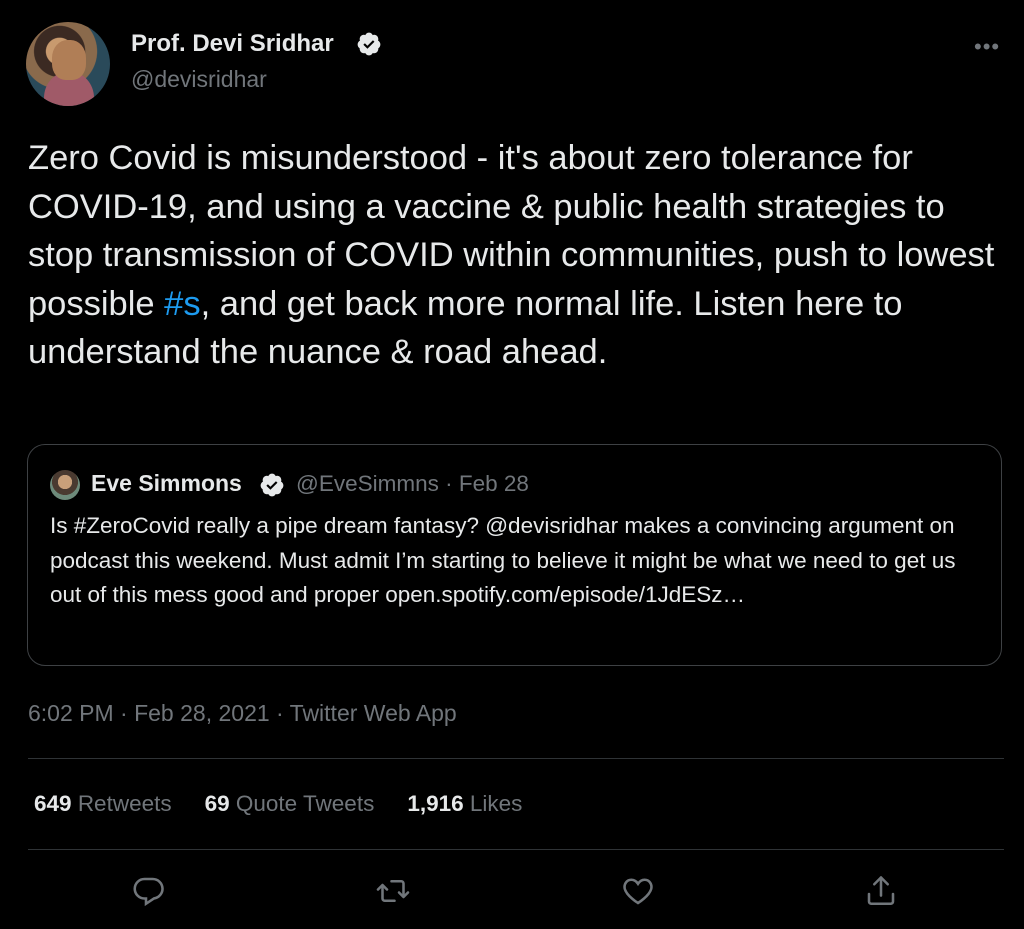 The height and width of the screenshot is (929, 1024). Describe the element at coordinates (199, 79) in the screenshot. I see `author-handle: @devisridhar` at that location.